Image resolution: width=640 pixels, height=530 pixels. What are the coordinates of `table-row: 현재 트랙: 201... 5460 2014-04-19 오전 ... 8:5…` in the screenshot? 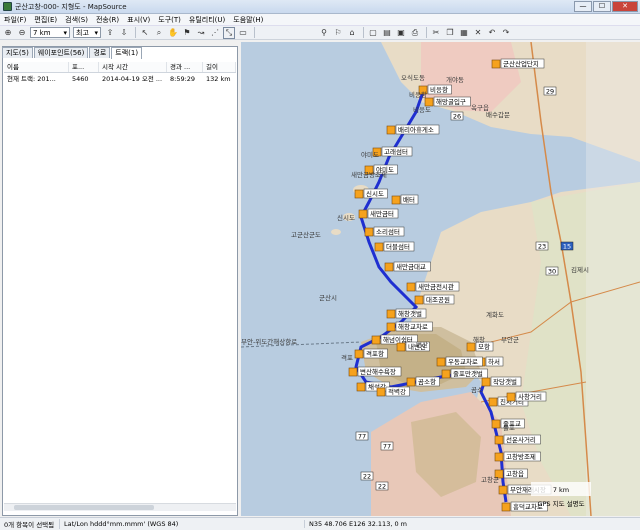 It's located at (120, 79).